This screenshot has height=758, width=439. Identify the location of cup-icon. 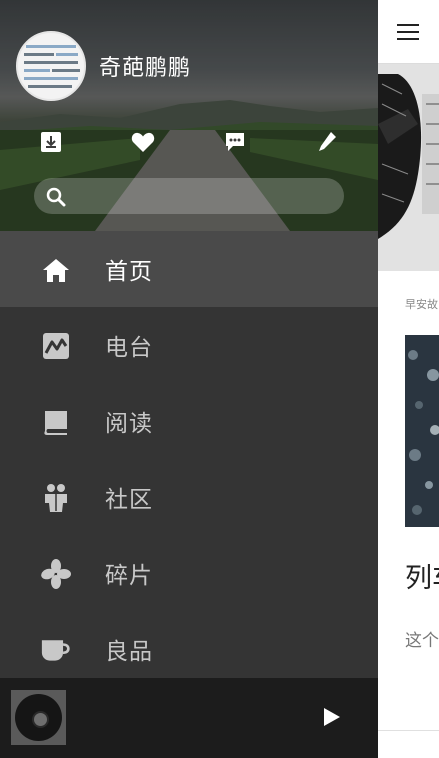
(56, 650).